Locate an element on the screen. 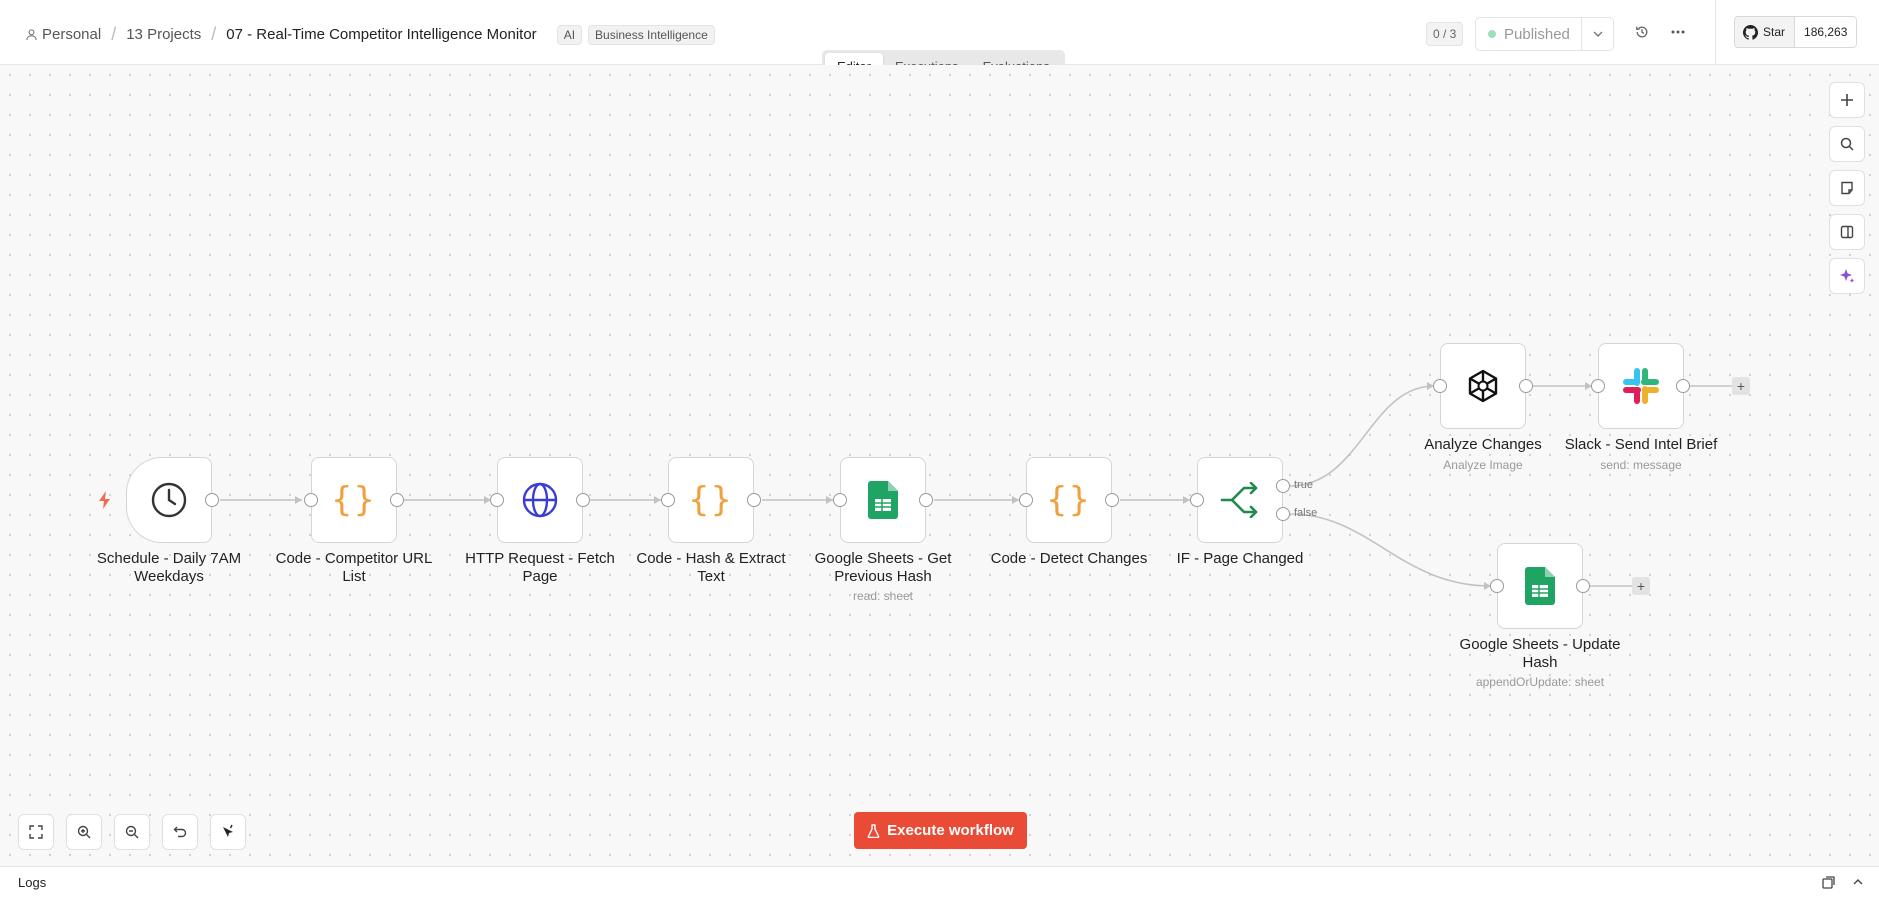 This screenshot has height=898, width=1879. execute-workflow-button: Execute workflow is located at coordinates (940, 830).